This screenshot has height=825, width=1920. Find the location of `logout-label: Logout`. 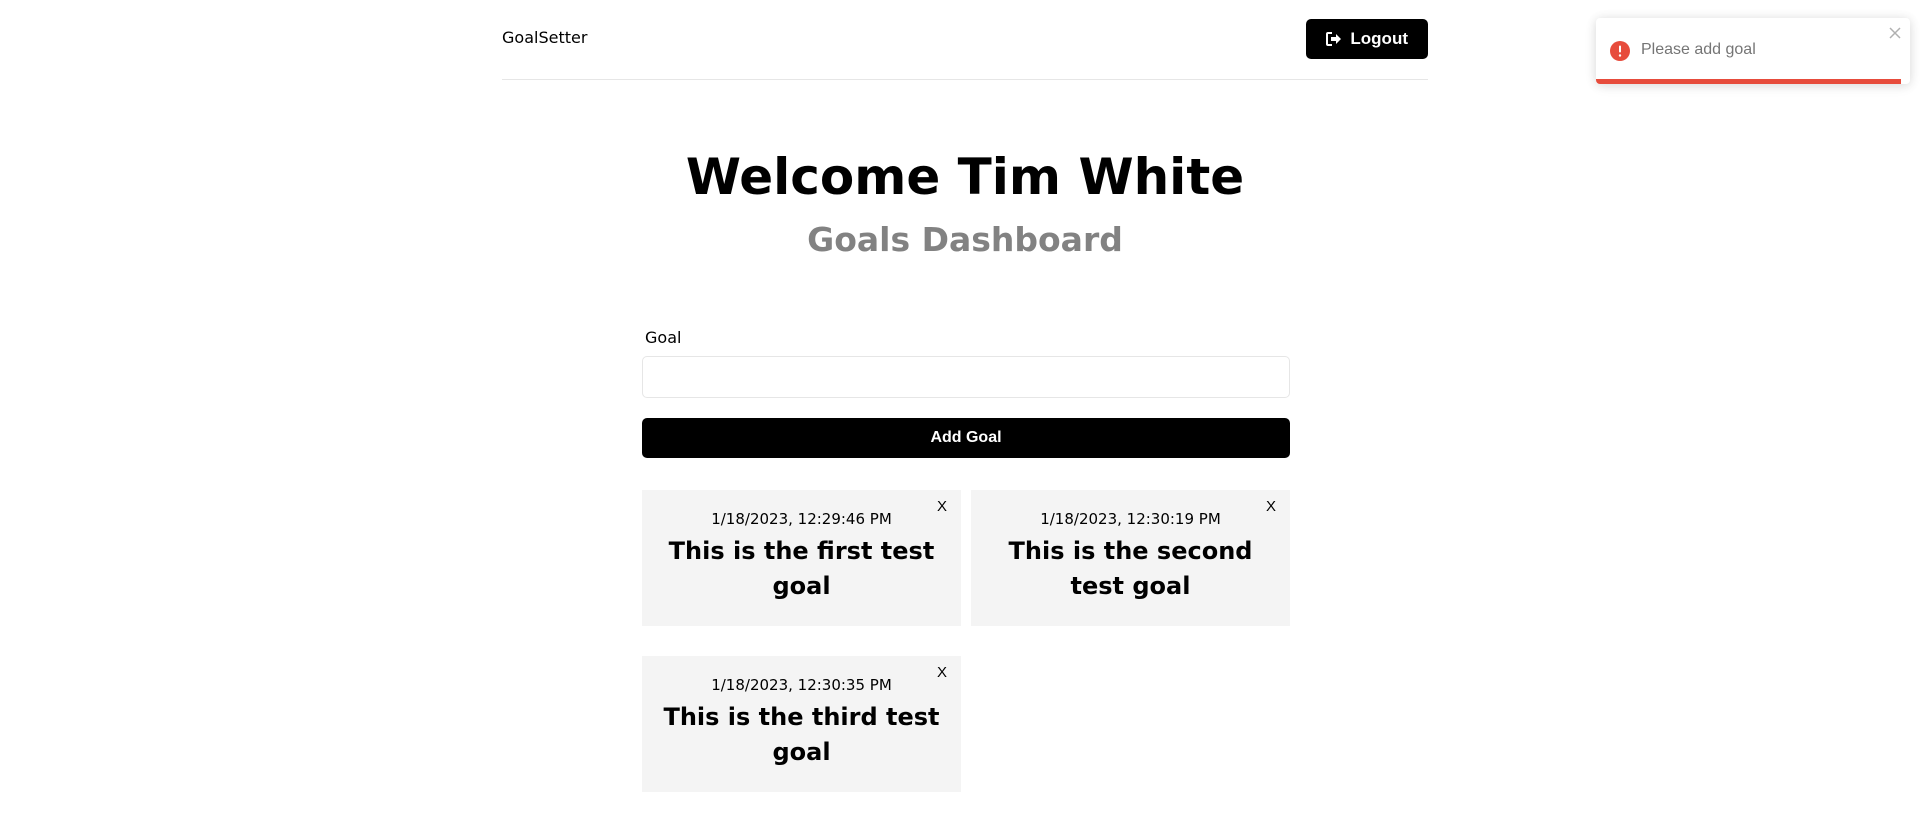

logout-label: Logout is located at coordinates (1379, 38).